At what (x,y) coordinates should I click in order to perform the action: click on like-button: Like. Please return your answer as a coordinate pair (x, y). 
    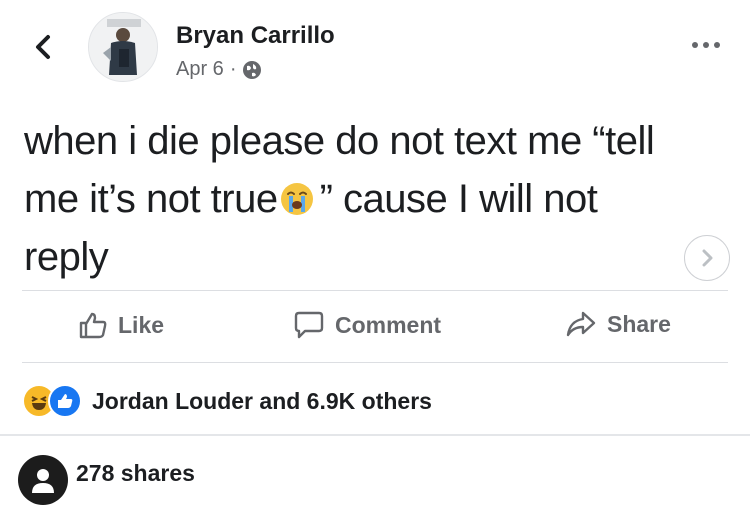
    Looking at the image, I should click on (121, 325).